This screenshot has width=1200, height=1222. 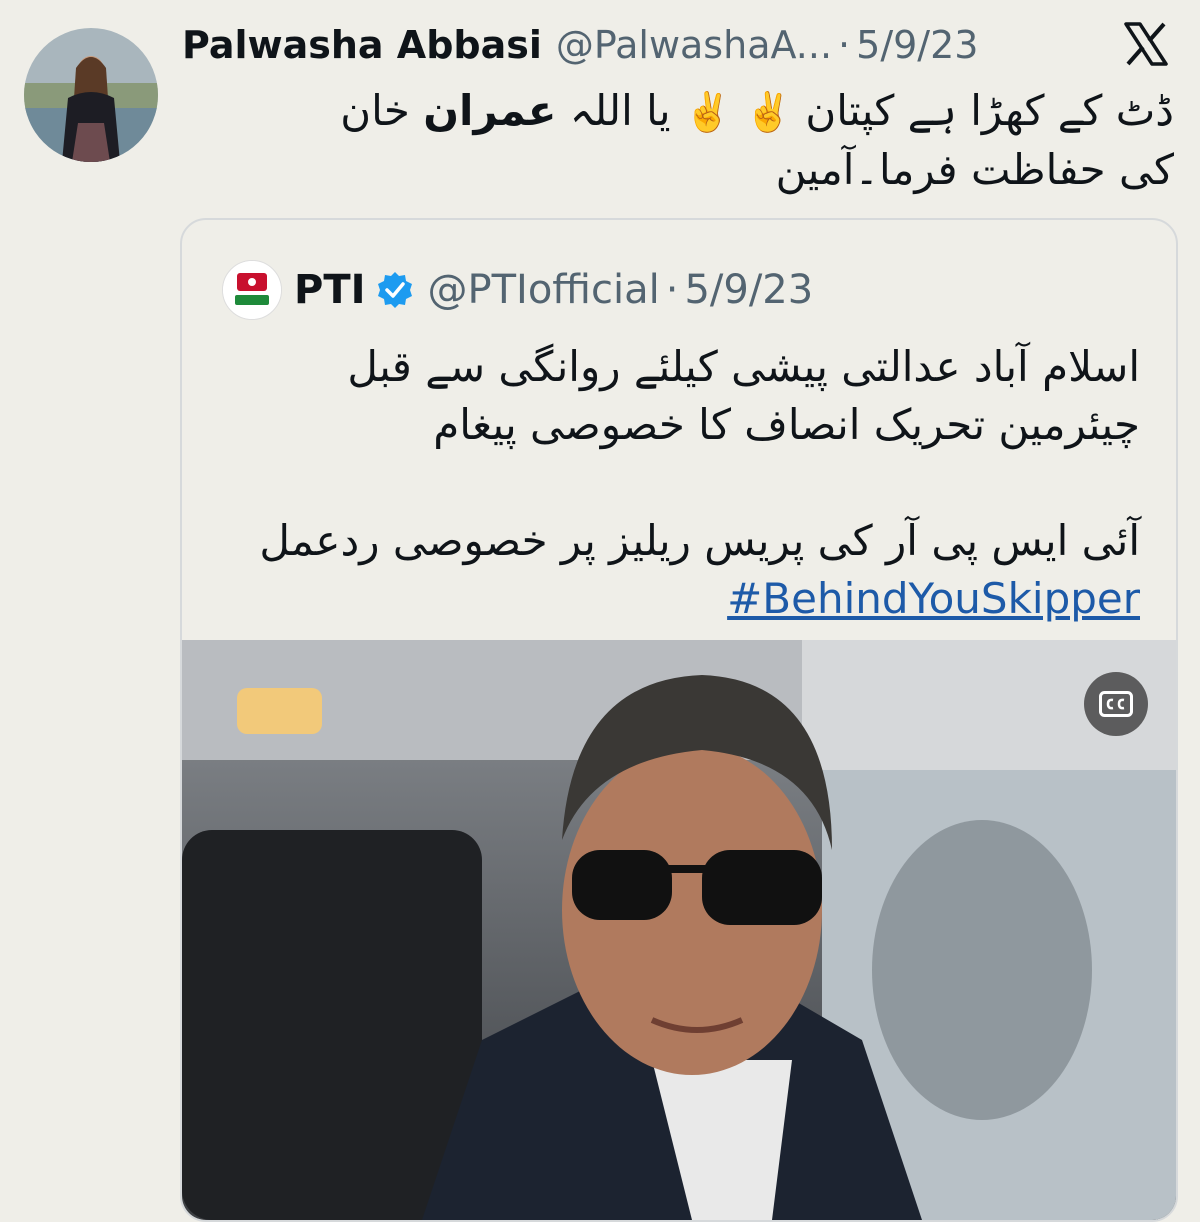 I want to click on tweet-date-text: 5/9/23, so click(x=917, y=45).